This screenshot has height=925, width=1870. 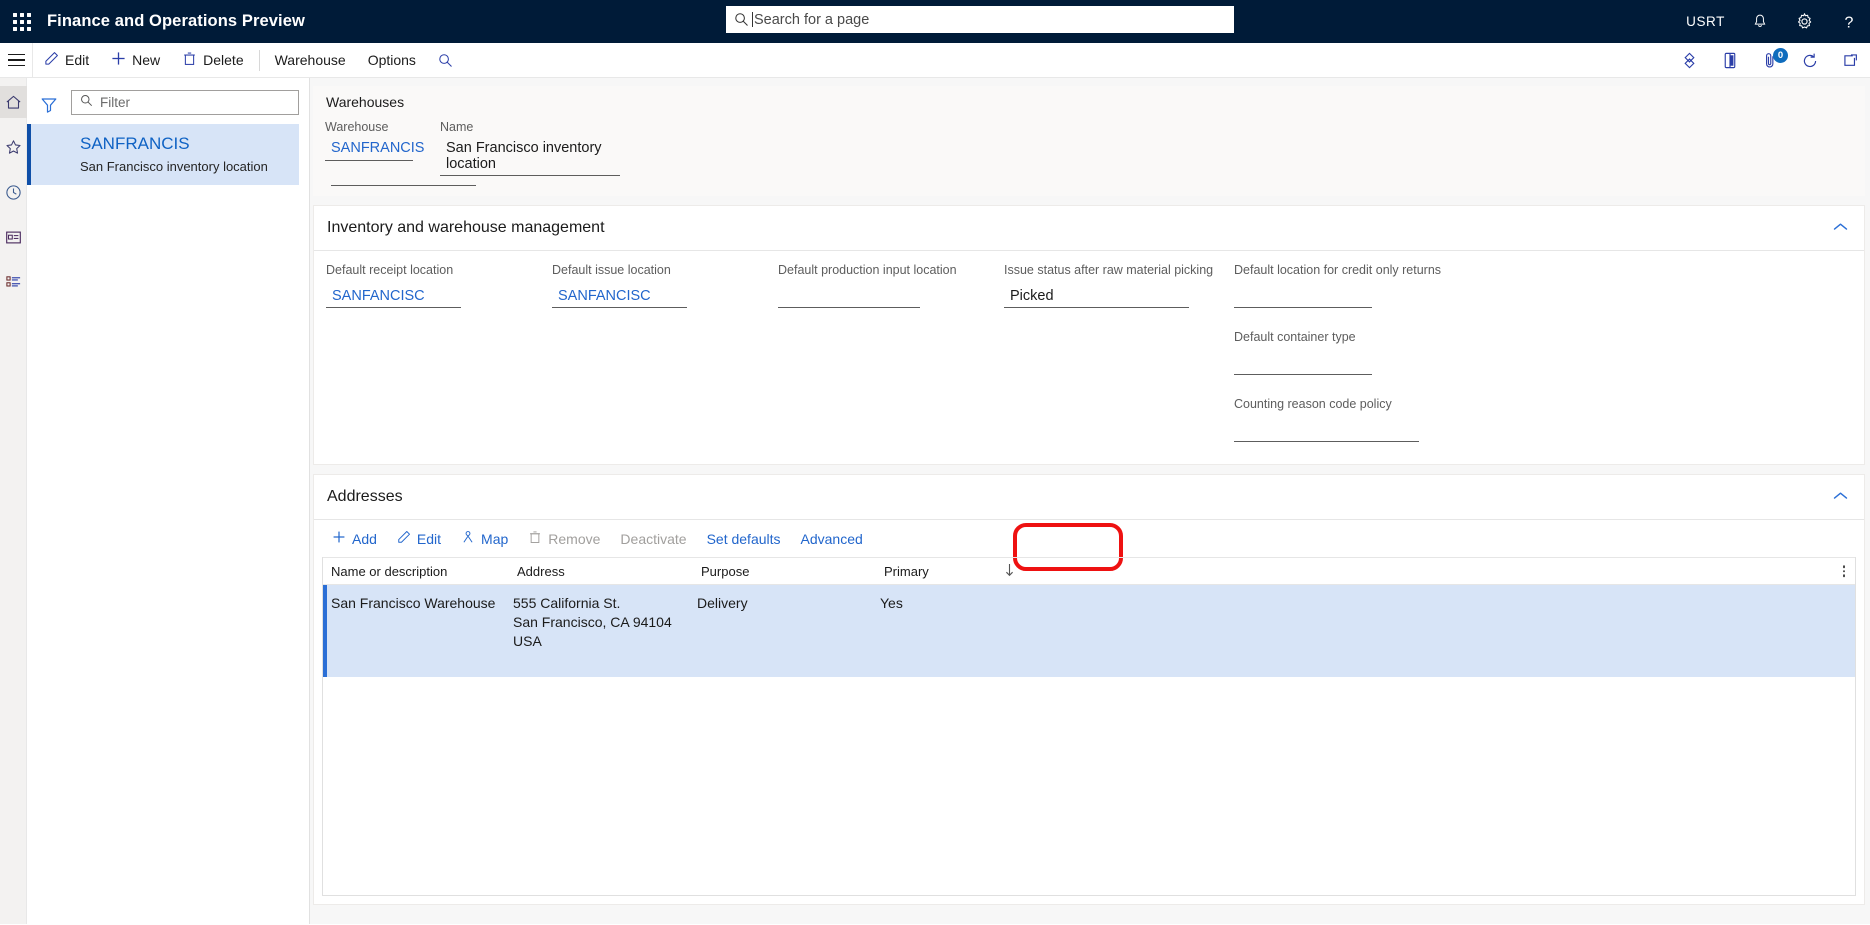 I want to click on counting-reason-code-policy-field: Counting reason code policy, so click(x=1349, y=419).